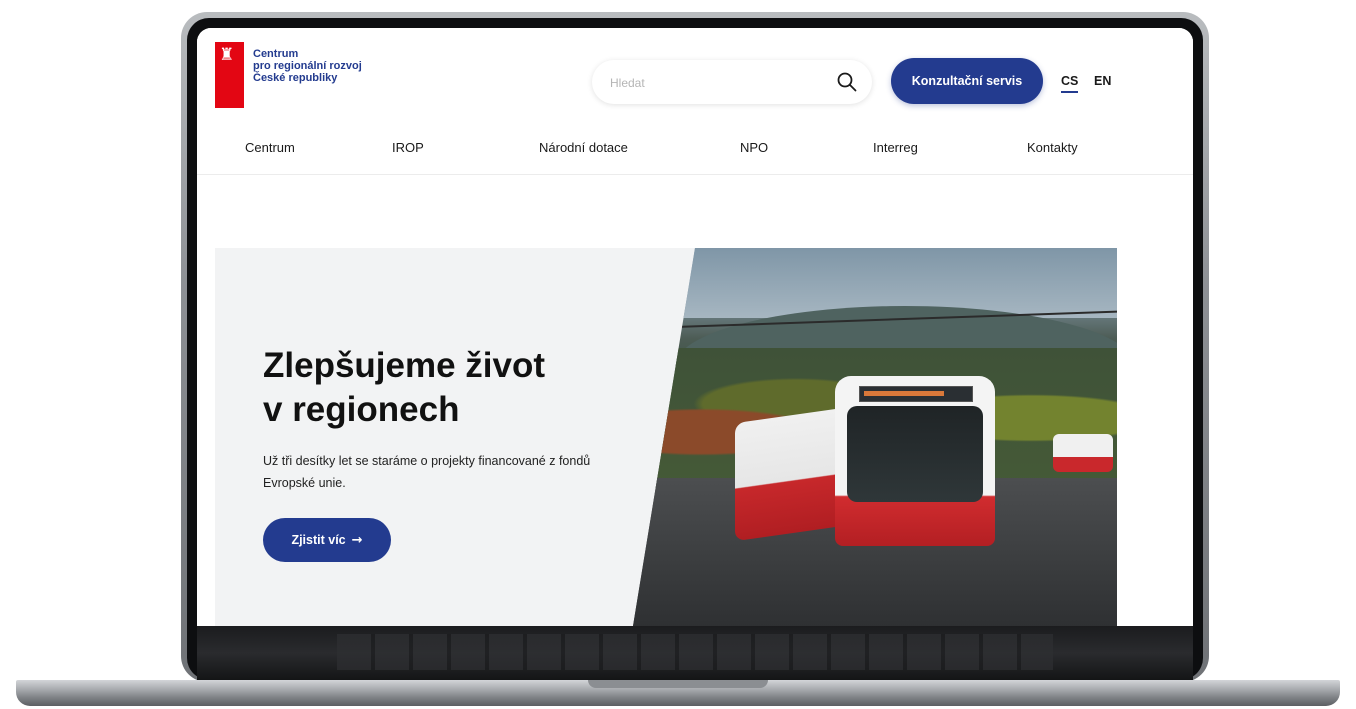 The width and height of the screenshot is (1356, 709). Describe the element at coordinates (276, 54) in the screenshot. I see `logo-line-1: Centrum` at that location.